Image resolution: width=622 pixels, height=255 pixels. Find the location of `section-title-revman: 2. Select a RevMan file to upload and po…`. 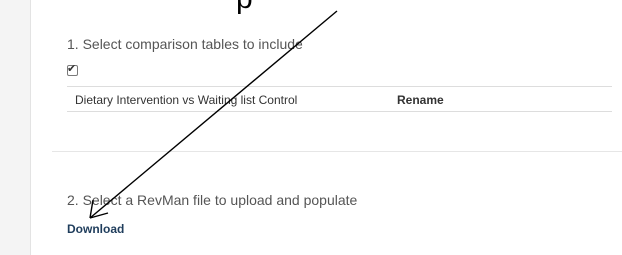

section-title-revman: 2. Select a RevMan file to upload and po… is located at coordinates (212, 200).